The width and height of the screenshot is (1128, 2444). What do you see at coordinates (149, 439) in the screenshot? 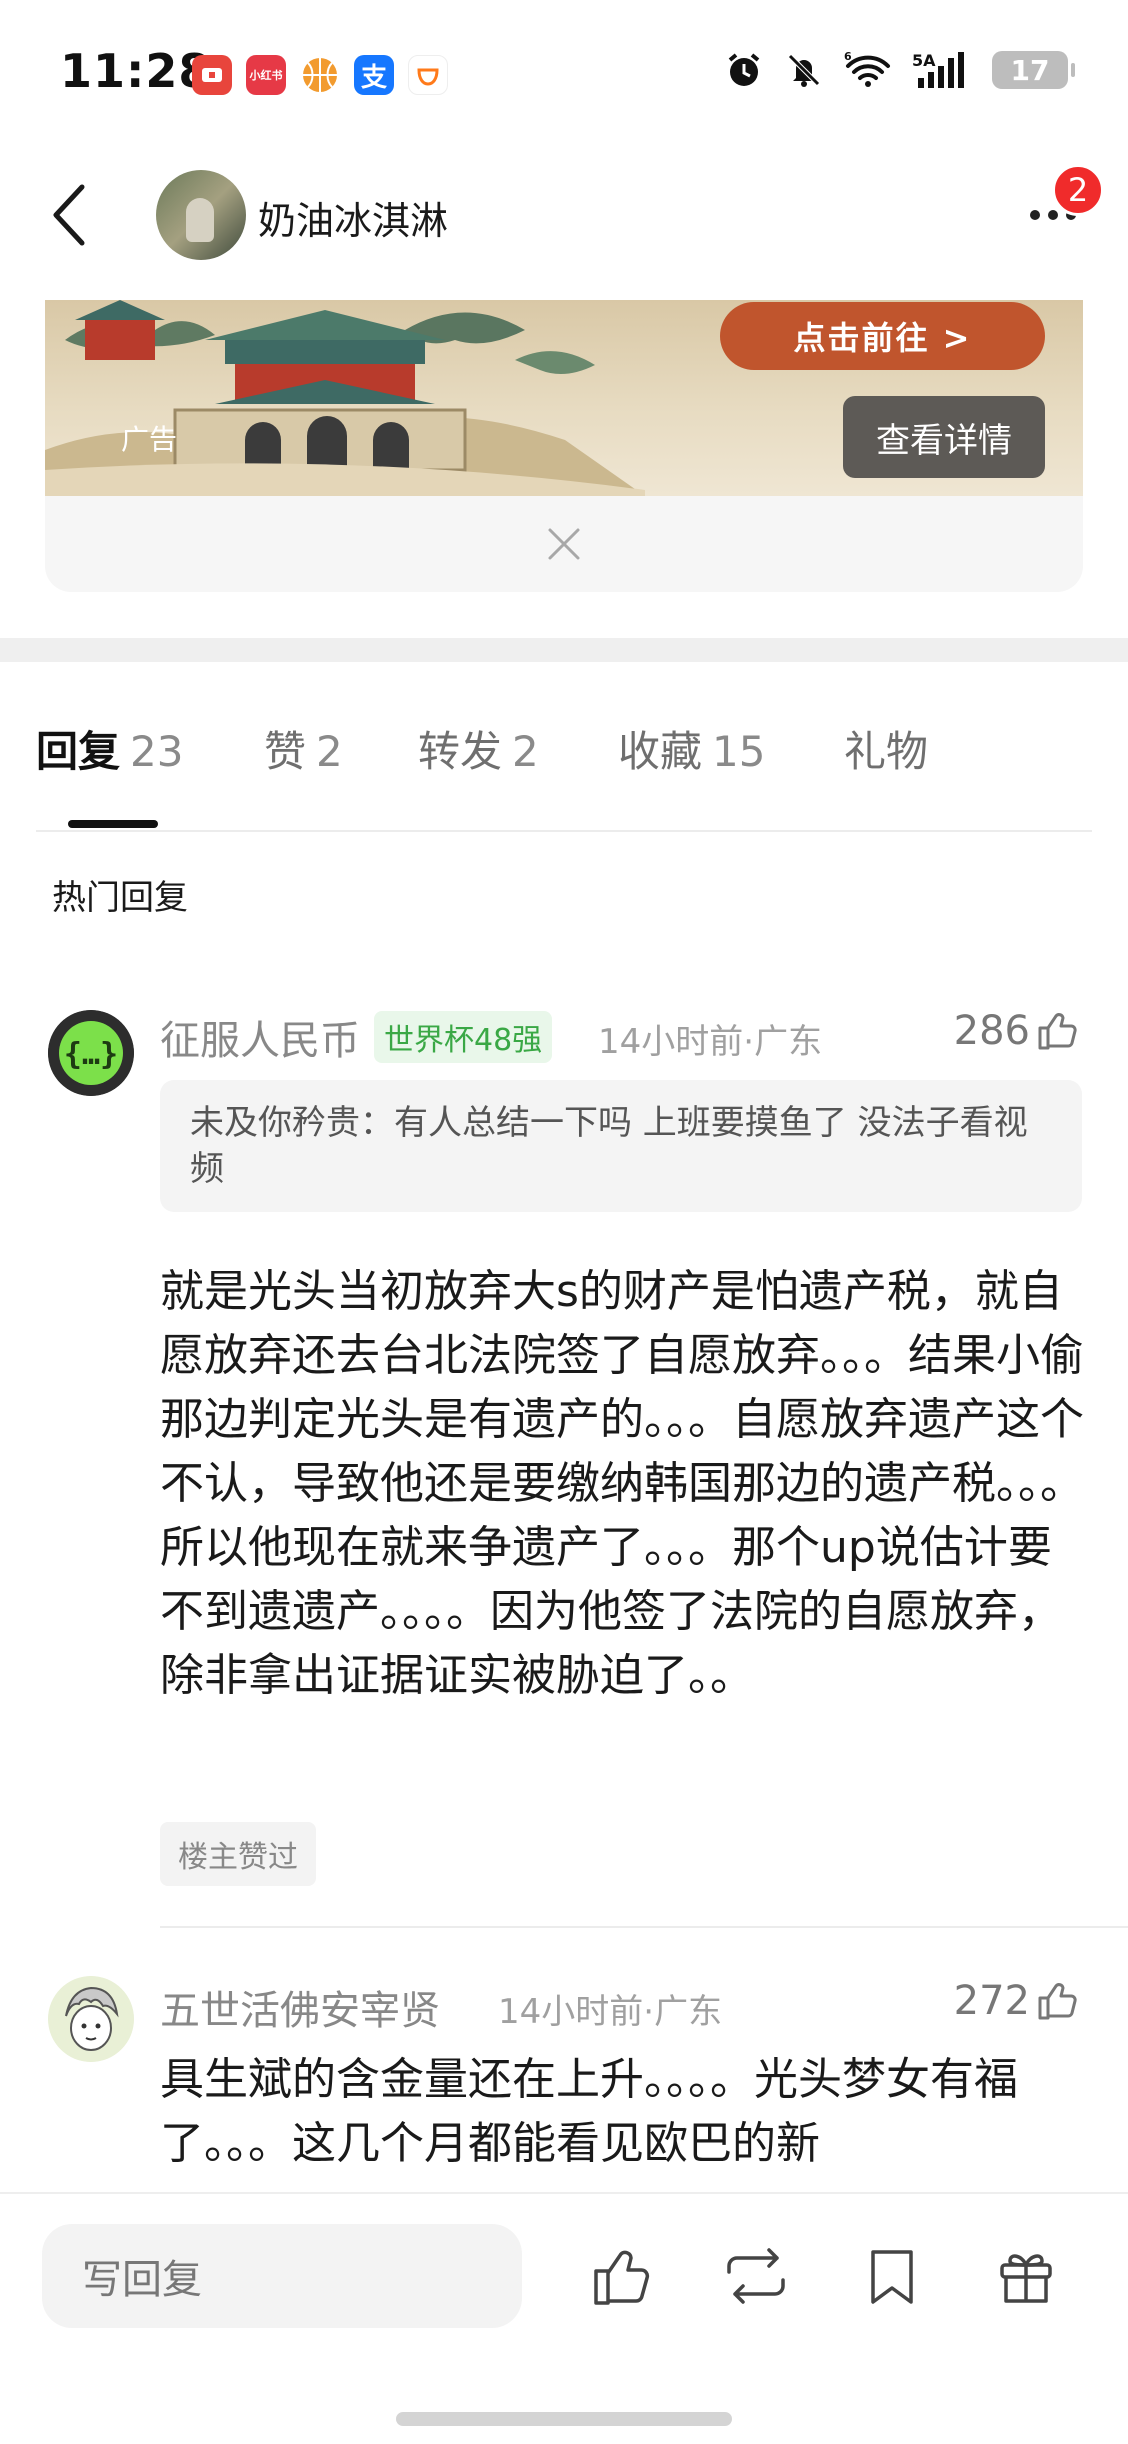
I see `ad-label: 广告` at bounding box center [149, 439].